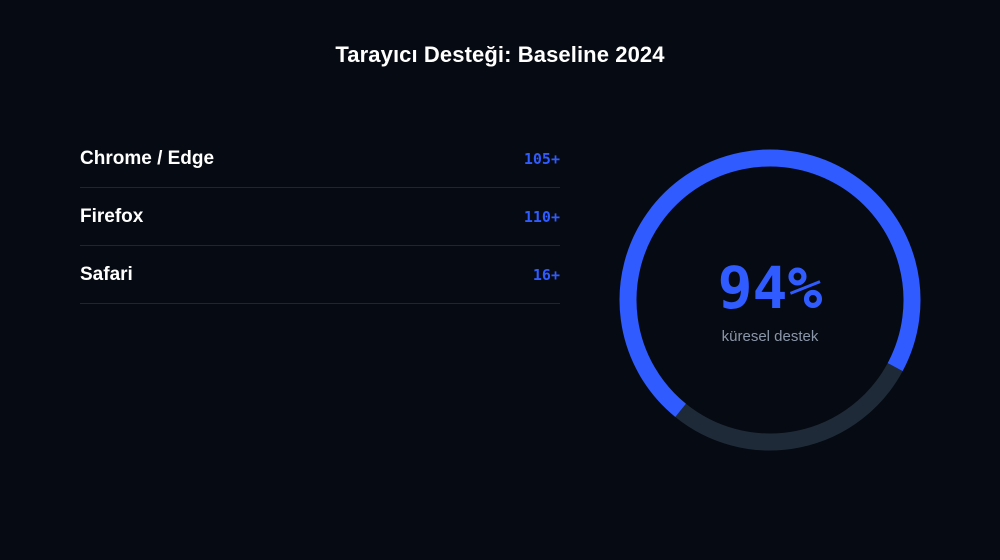 Image resolution: width=1000 pixels, height=560 pixels. I want to click on gauge-value: 94%, so click(770, 288).